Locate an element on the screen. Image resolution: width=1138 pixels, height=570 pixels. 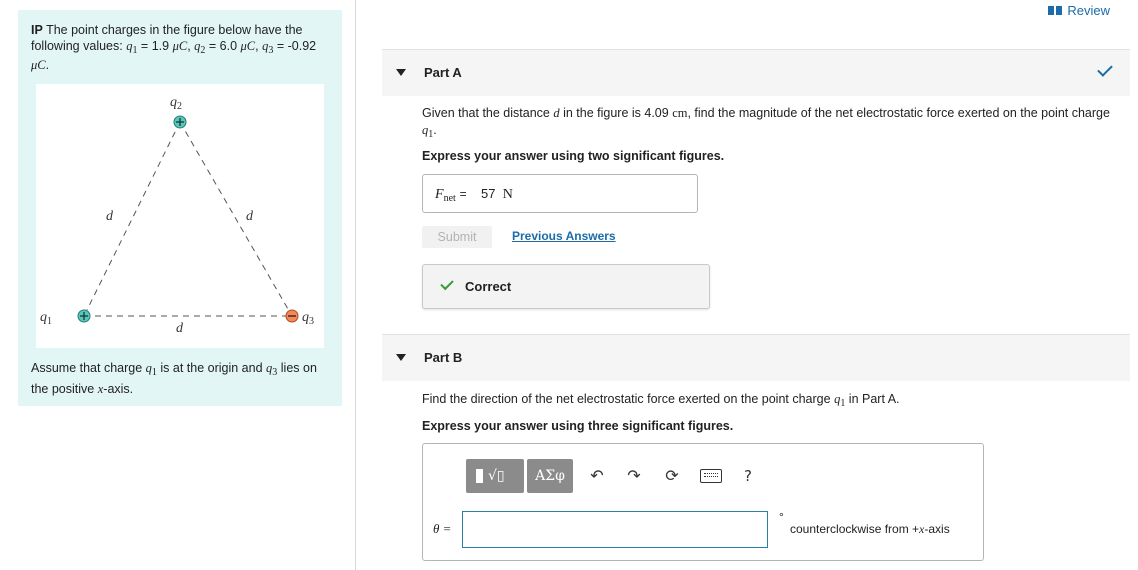
part-a-answer-value: 57 N is located at coordinates (497, 194).